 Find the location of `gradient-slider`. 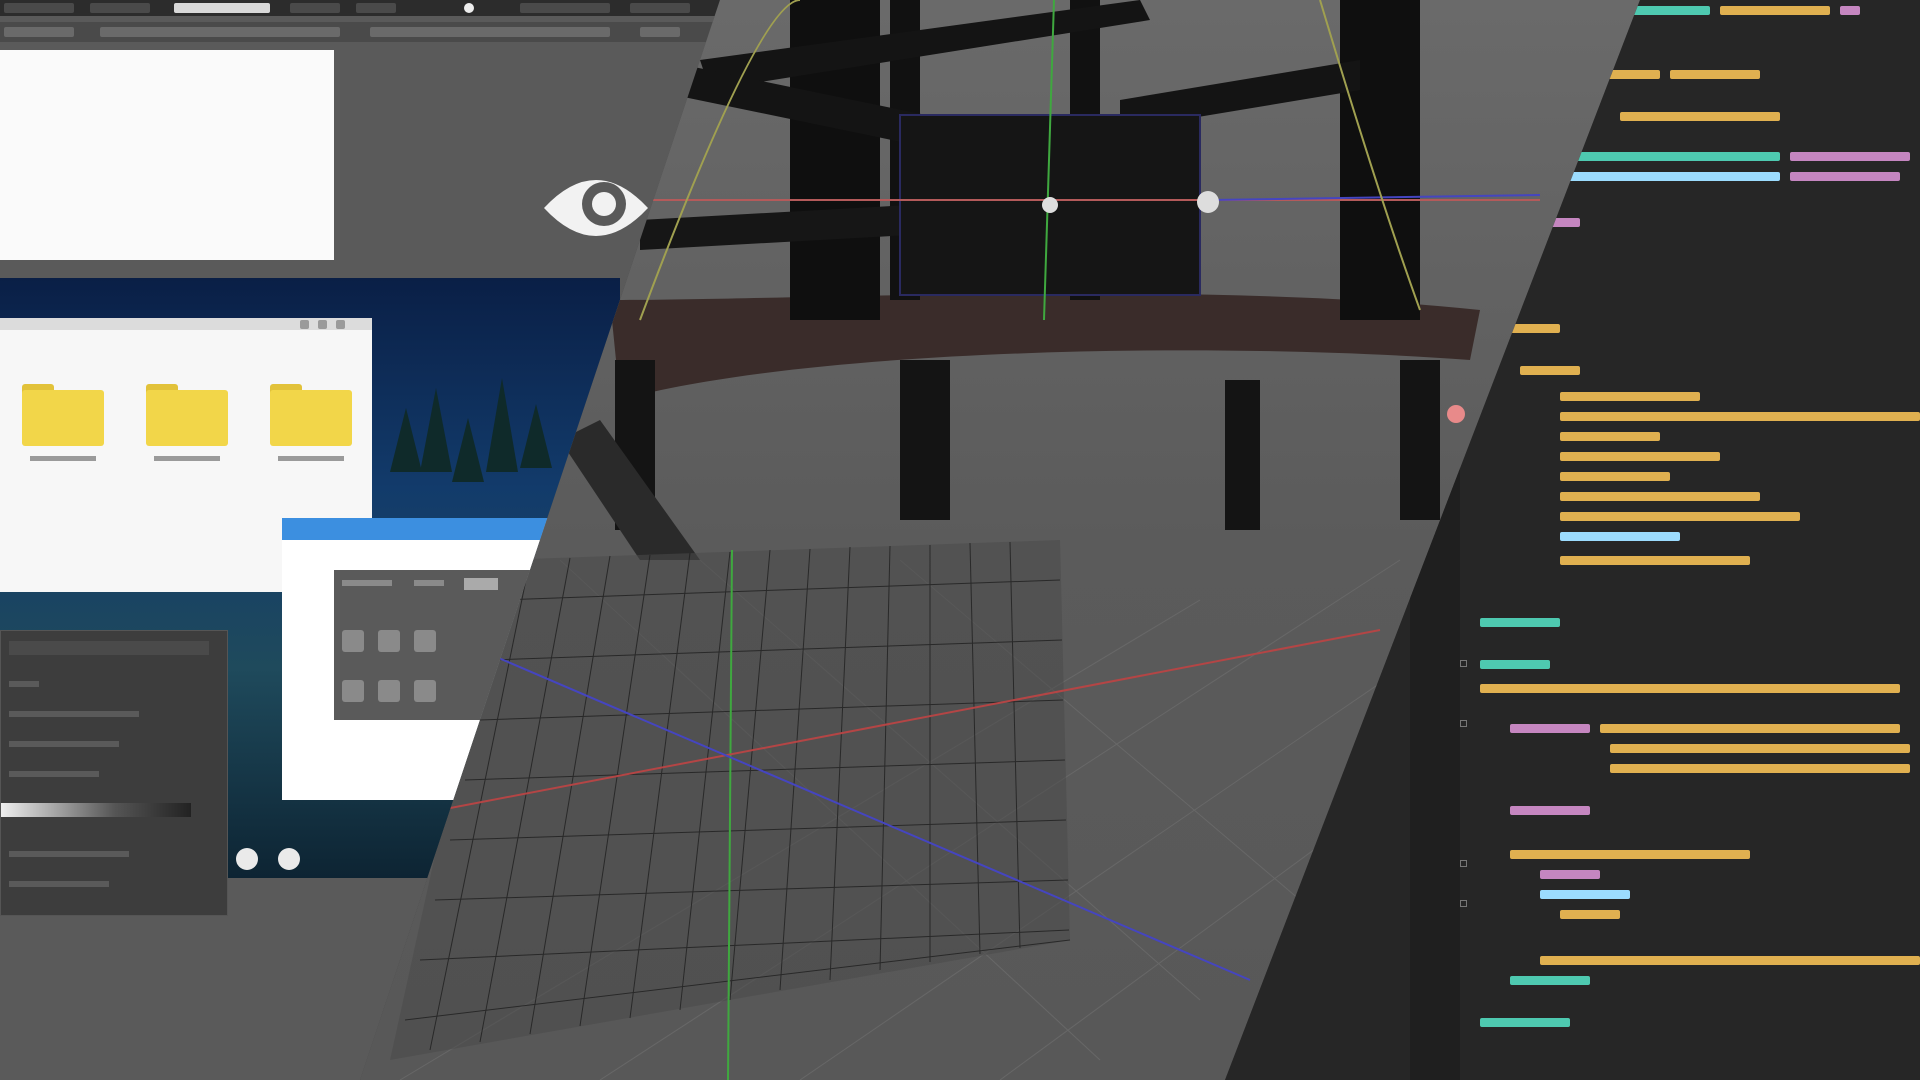

gradient-slider is located at coordinates (96, 810).